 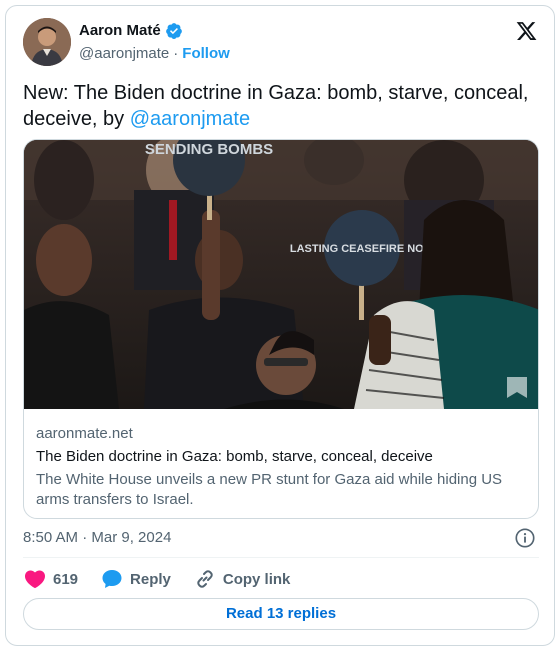 I want to click on speech-bubble-icon, so click(x=112, y=579).